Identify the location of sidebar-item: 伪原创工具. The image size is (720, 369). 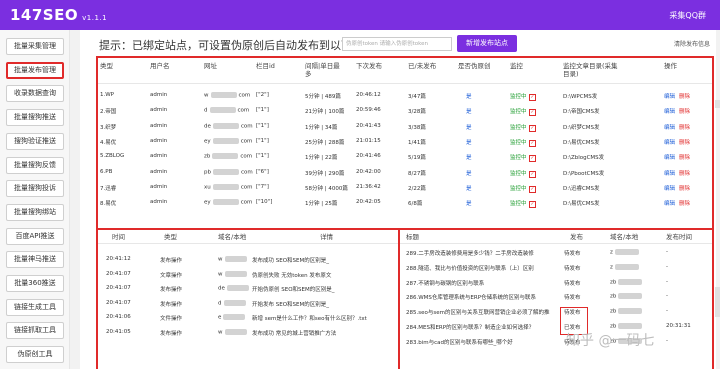
(35, 355).